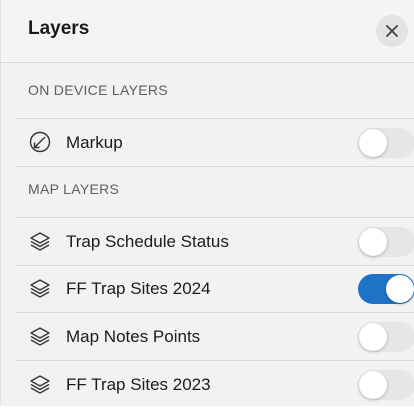  What do you see at coordinates (214, 384) in the screenshot?
I see `layer-row-ff-trap-sites-2023: FF Trap Sites 2023` at bounding box center [214, 384].